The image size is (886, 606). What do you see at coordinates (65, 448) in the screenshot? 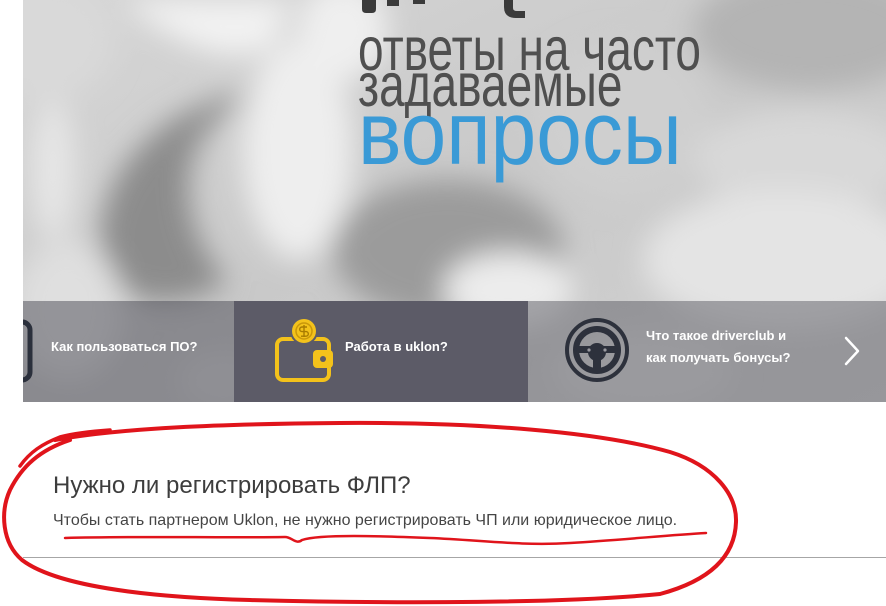
I see `annotation-circle-overstroke` at bounding box center [65, 448].